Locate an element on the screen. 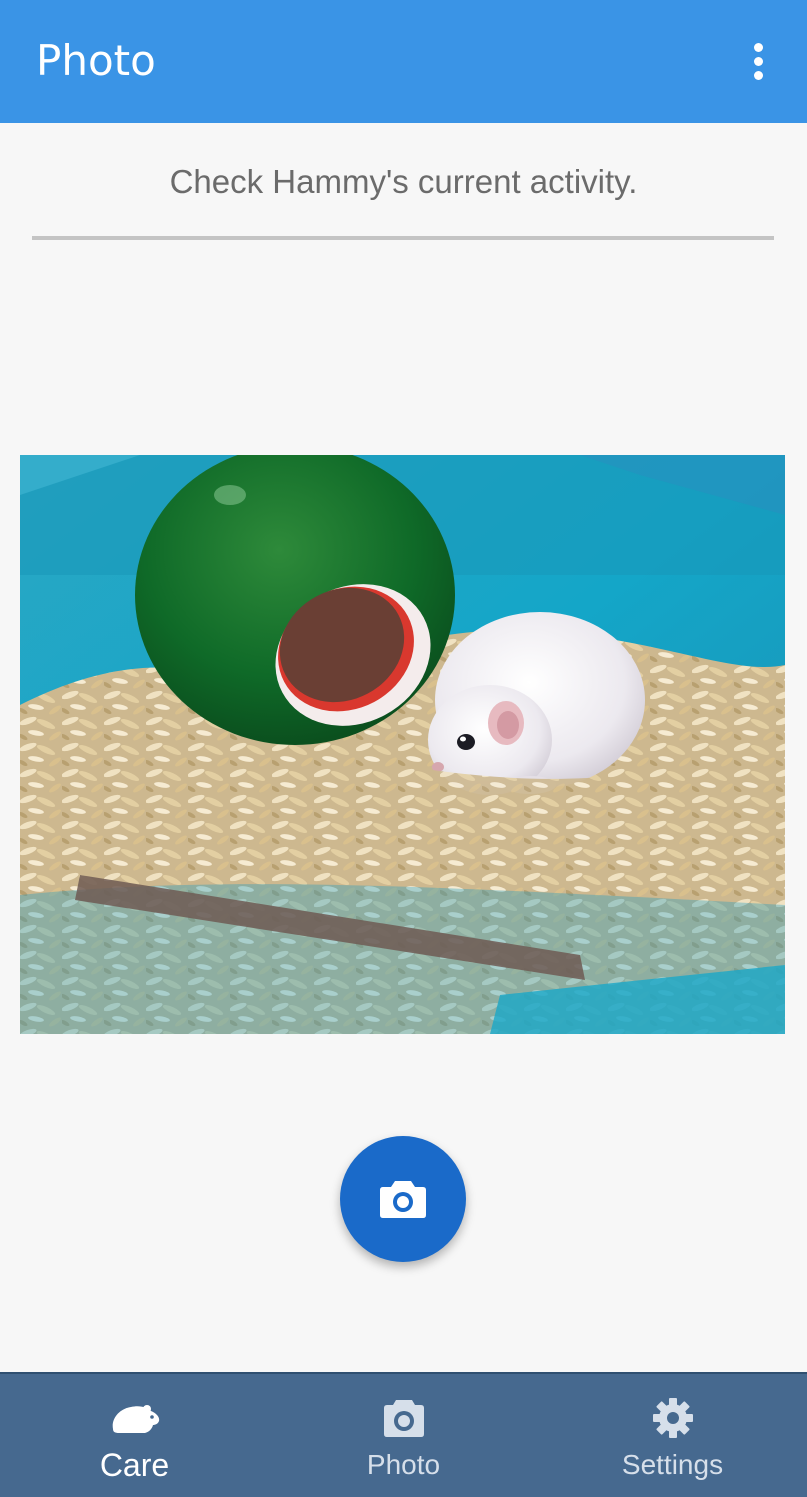 The height and width of the screenshot is (1497, 807). more-options-button is located at coordinates (758, 61).